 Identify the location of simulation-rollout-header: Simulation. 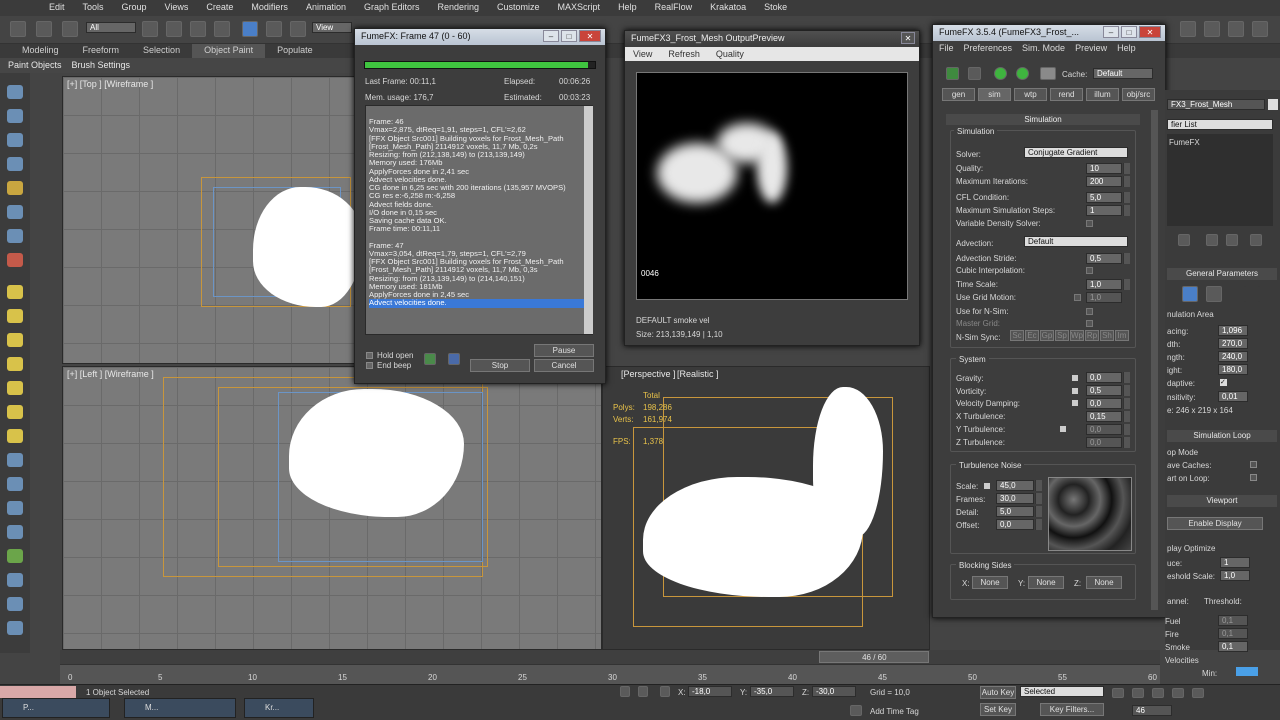
(1043, 119).